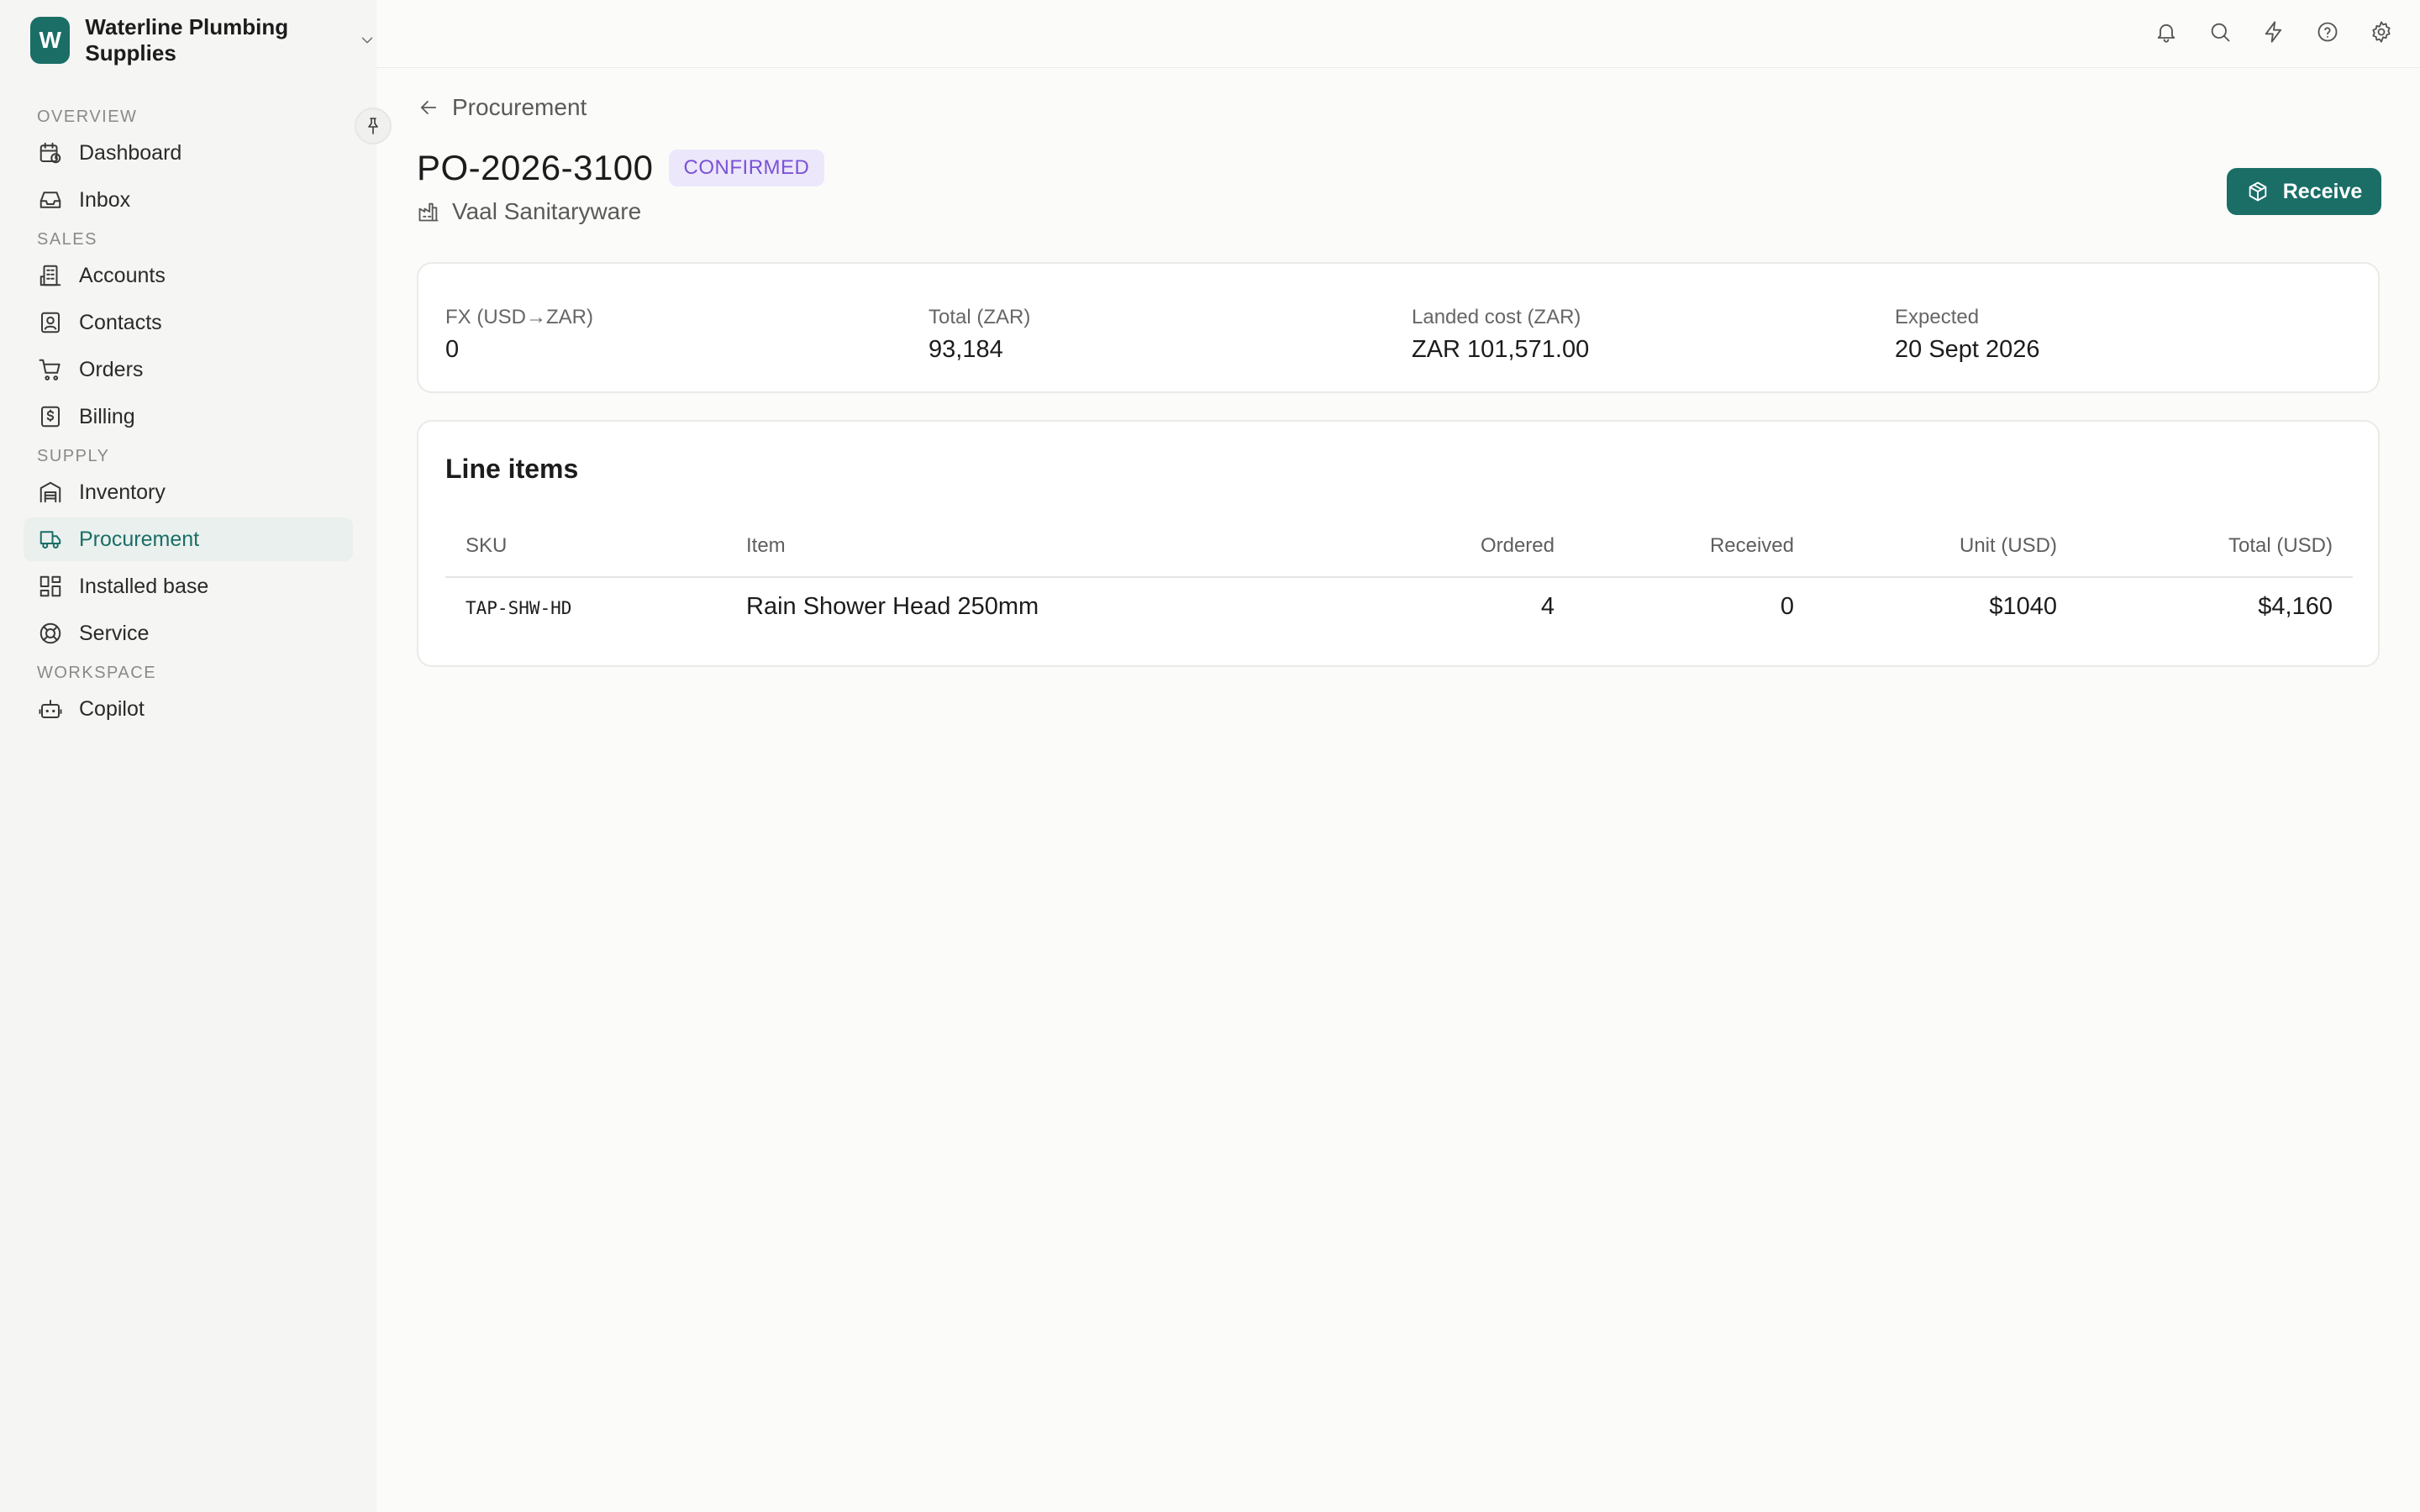 This screenshot has width=2420, height=1512. What do you see at coordinates (2381, 32) in the screenshot?
I see `gear-icon` at bounding box center [2381, 32].